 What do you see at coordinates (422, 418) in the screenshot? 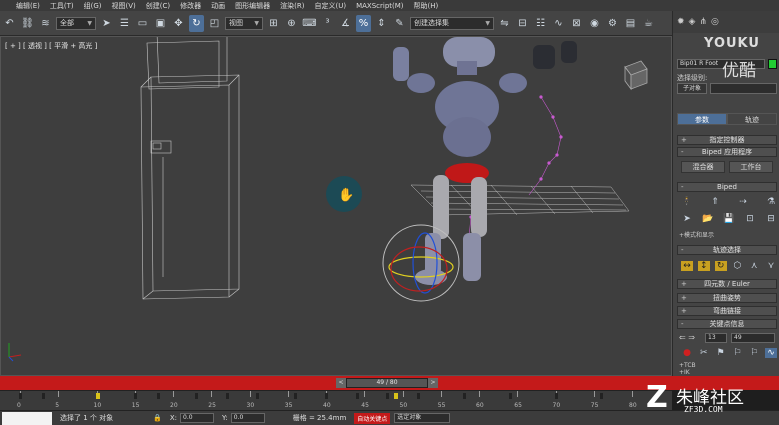
I see `set-key-filter-select: 选定对象` at bounding box center [422, 418].